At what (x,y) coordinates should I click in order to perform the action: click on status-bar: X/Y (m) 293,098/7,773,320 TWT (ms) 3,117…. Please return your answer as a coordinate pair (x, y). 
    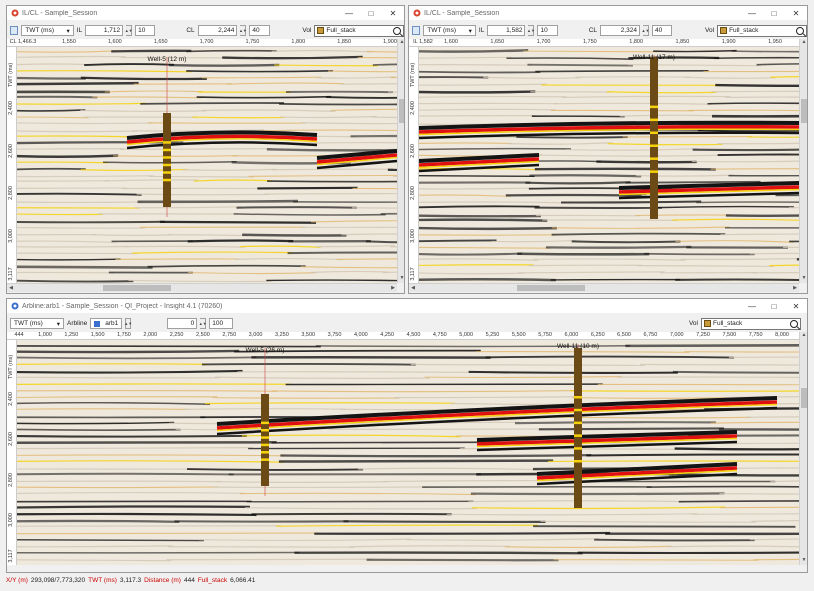
    Looking at the image, I should click on (407, 580).